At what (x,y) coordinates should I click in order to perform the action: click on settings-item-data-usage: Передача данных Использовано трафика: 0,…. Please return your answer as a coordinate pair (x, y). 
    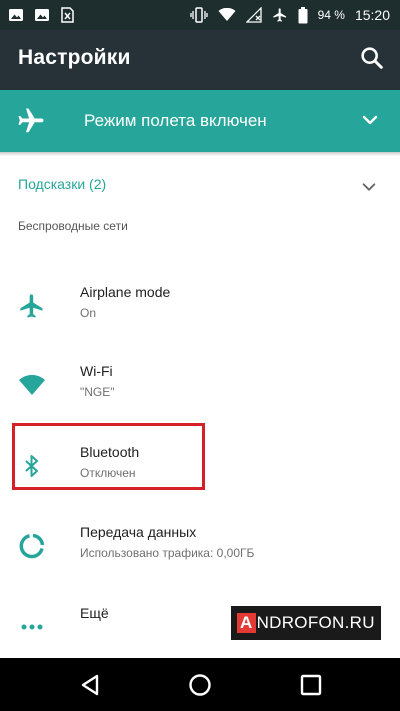
    Looking at the image, I should click on (200, 546).